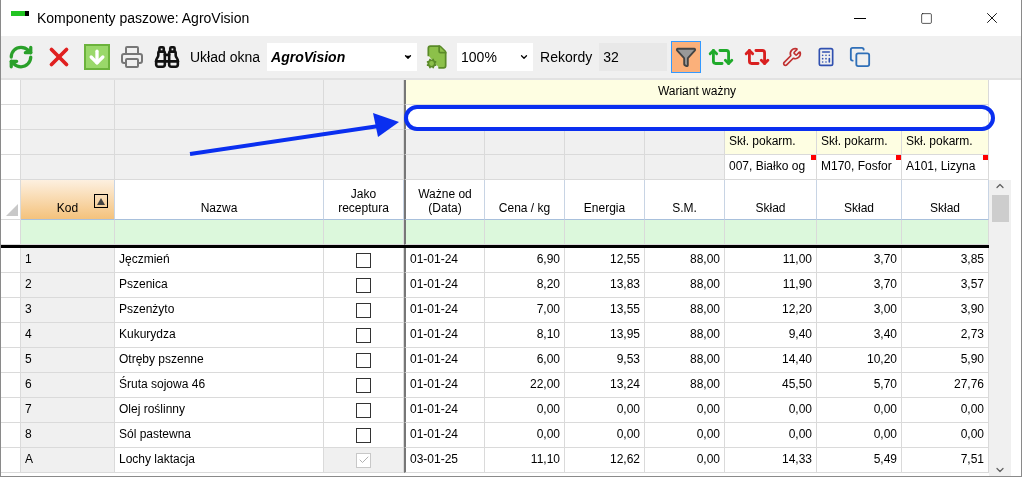 The height and width of the screenshot is (477, 1022). I want to click on table-cell: Olej roślinny, so click(219, 410).